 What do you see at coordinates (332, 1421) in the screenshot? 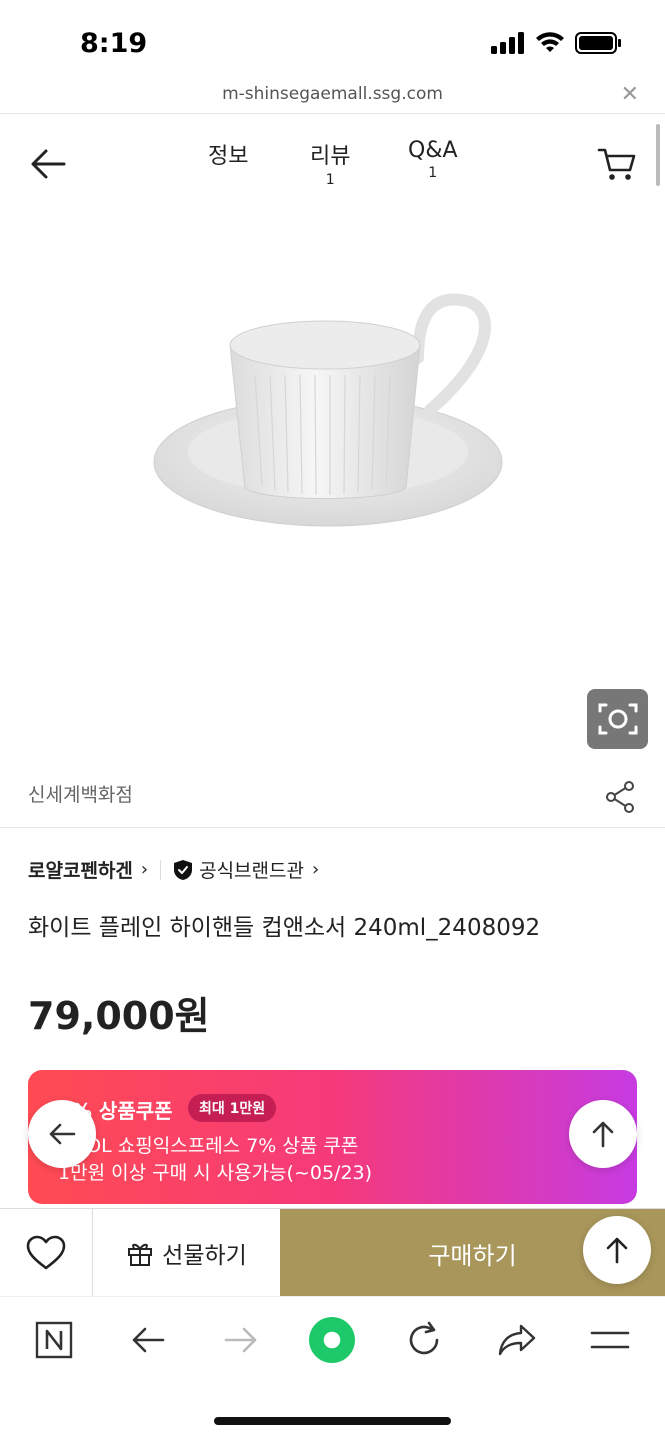
I see `home-indicator` at bounding box center [332, 1421].